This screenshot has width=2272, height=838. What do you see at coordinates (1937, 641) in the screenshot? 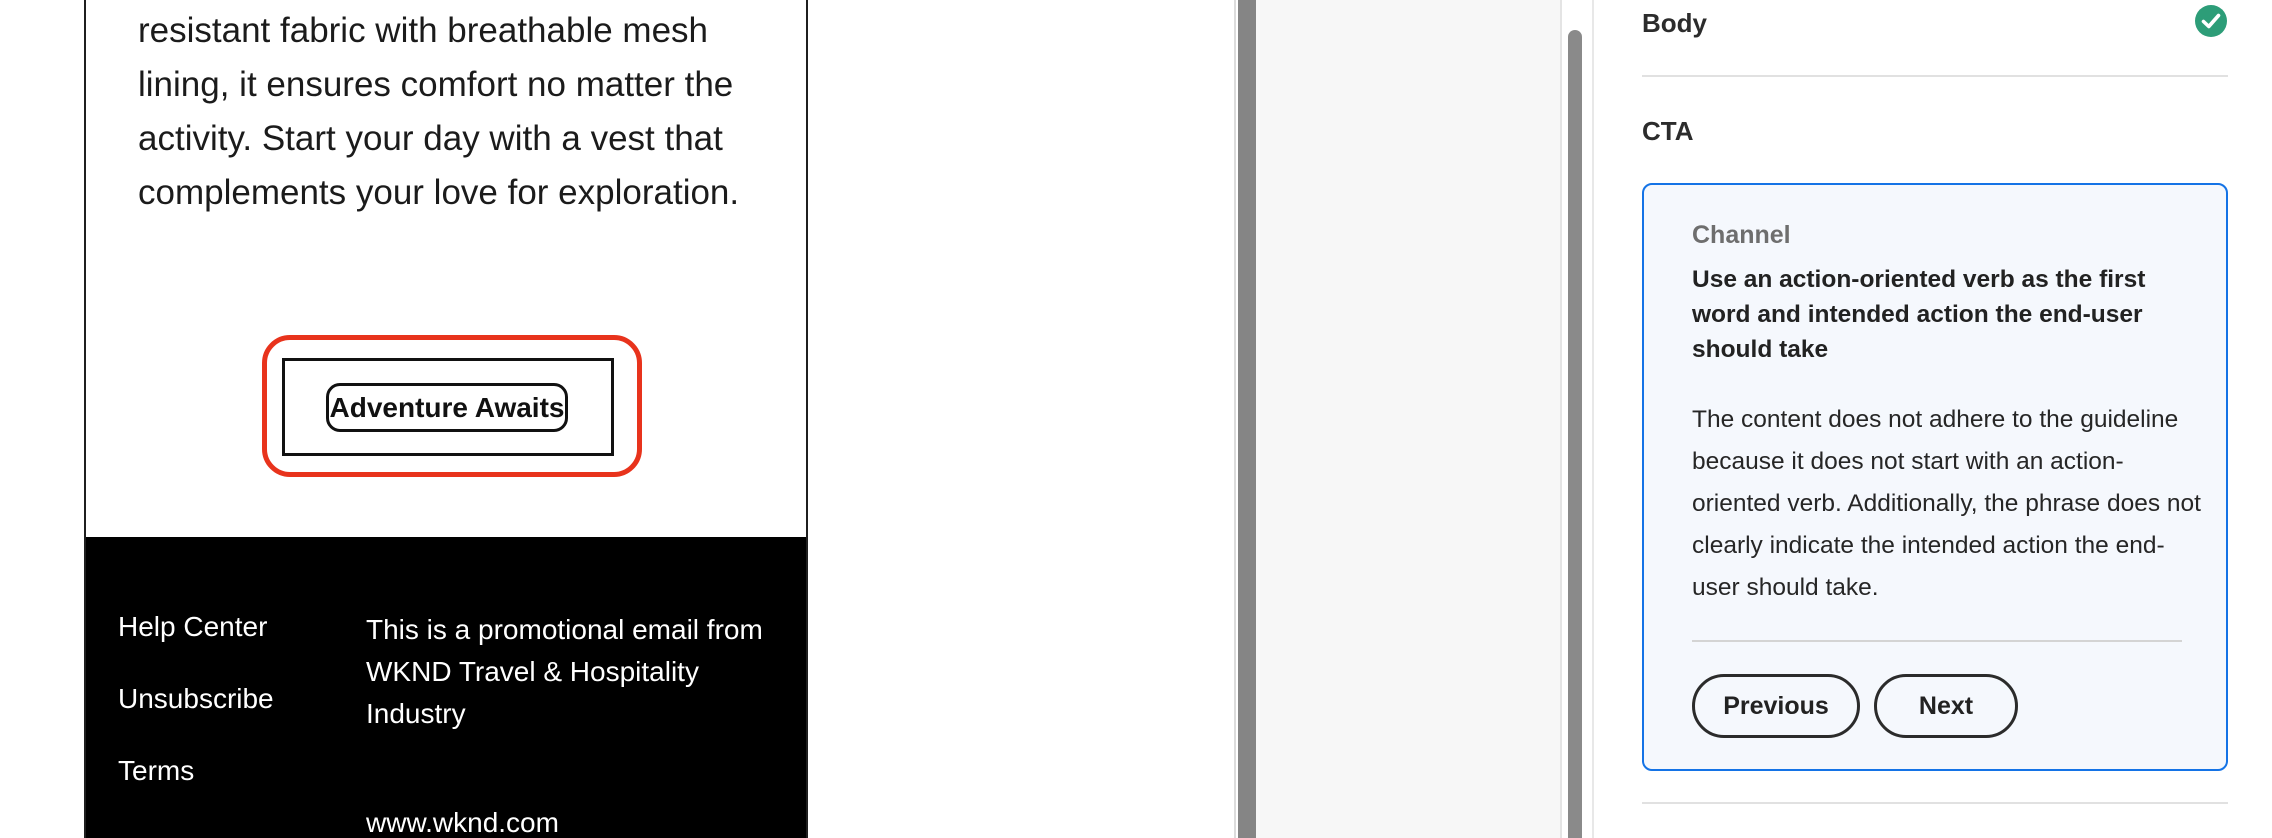
I see `card-divider` at bounding box center [1937, 641].